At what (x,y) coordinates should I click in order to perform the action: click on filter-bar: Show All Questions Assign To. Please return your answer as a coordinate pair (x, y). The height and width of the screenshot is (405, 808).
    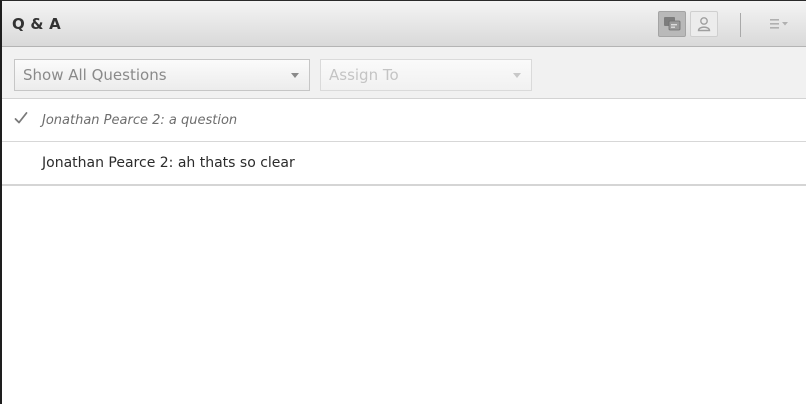
    Looking at the image, I should click on (404, 73).